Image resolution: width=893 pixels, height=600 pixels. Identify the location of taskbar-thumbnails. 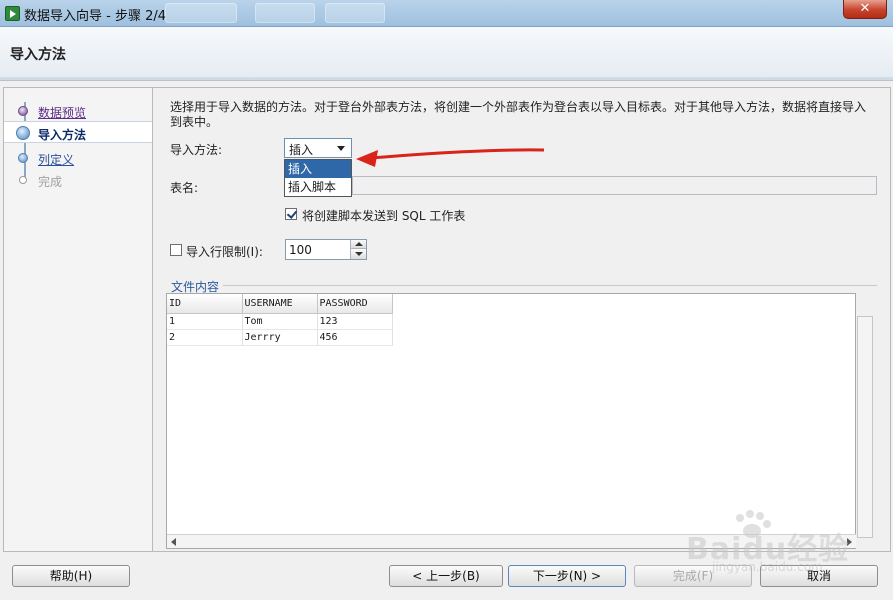
(280, 13).